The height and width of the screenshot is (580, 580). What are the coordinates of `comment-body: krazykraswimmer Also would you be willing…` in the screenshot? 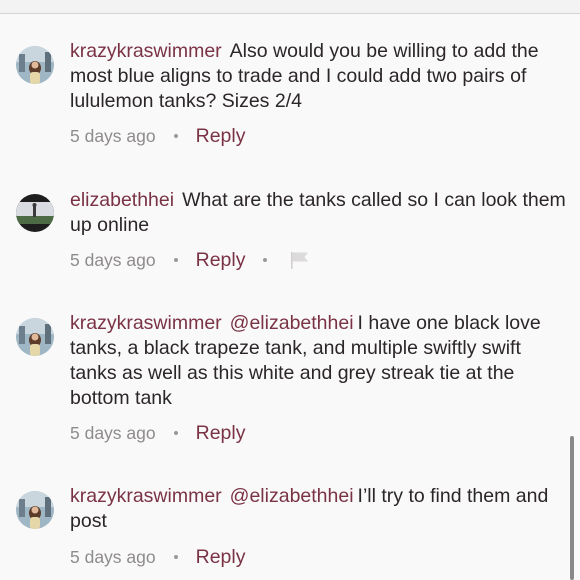 It's located at (320, 76).